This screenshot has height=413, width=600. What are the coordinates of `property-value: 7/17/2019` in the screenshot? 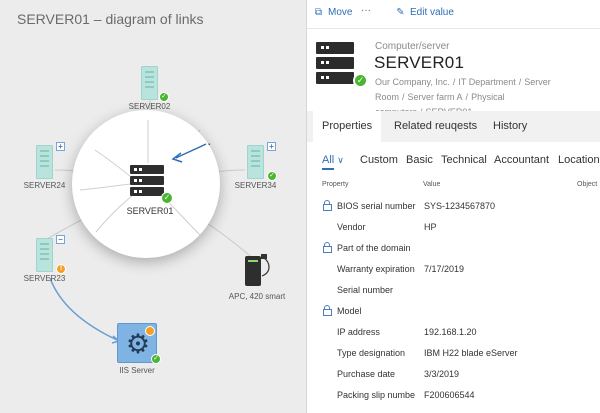 It's located at (444, 269).